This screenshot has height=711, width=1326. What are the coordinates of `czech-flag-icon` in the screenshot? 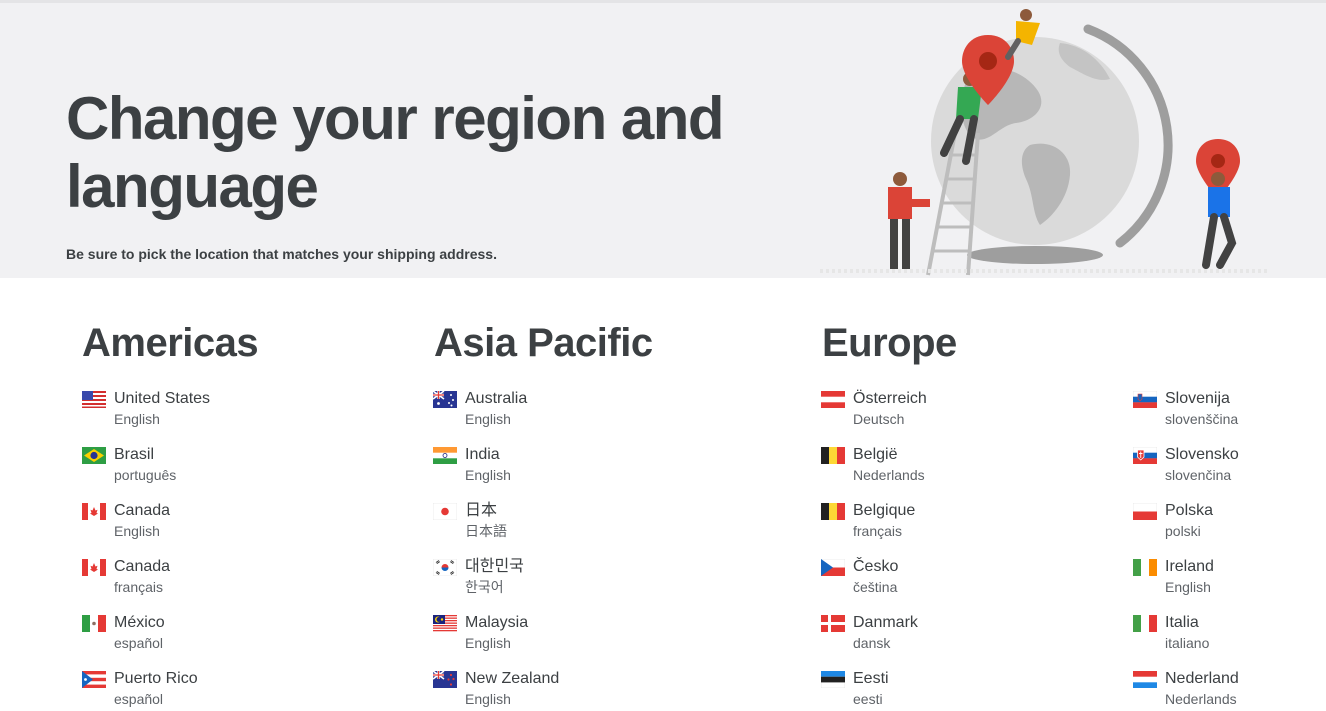 It's located at (833, 567).